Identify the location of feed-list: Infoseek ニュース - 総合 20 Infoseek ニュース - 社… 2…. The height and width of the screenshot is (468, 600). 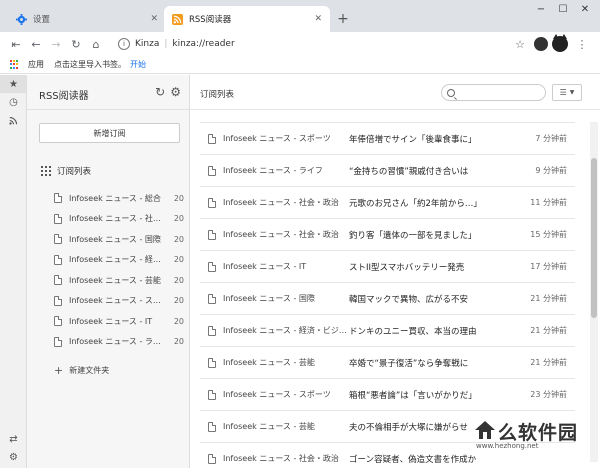
(119, 270).